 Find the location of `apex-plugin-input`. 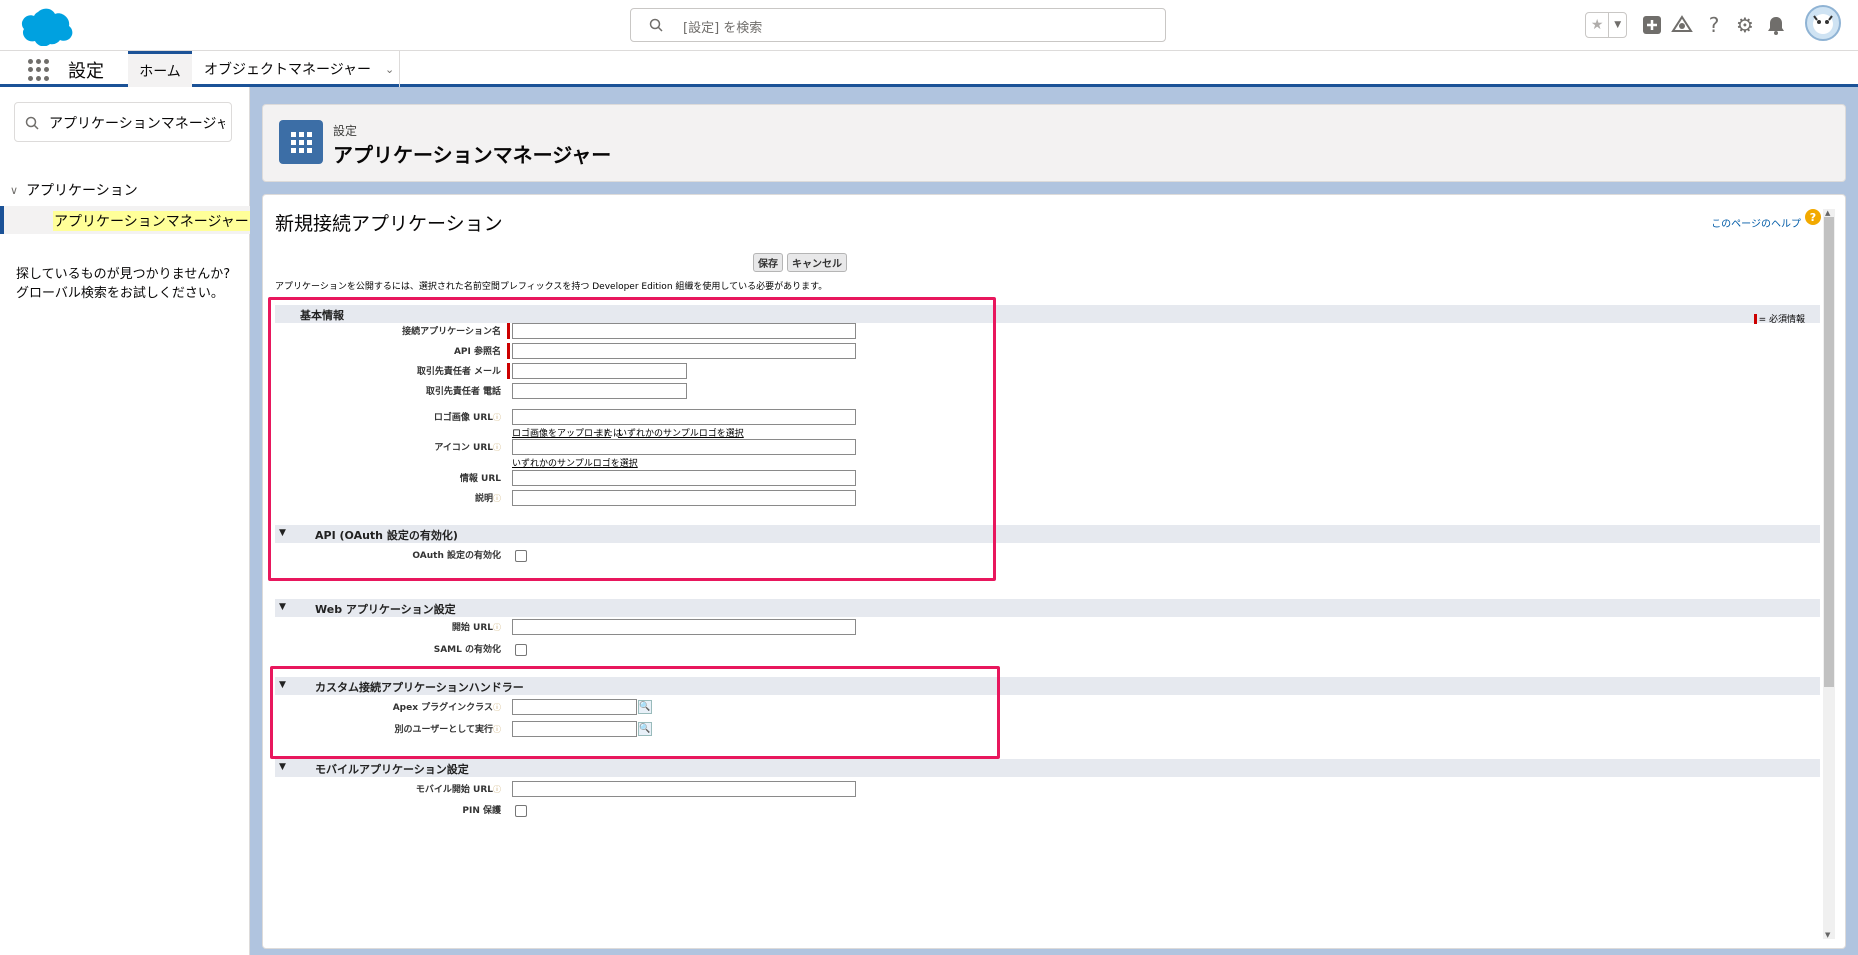

apex-plugin-input is located at coordinates (574, 707).